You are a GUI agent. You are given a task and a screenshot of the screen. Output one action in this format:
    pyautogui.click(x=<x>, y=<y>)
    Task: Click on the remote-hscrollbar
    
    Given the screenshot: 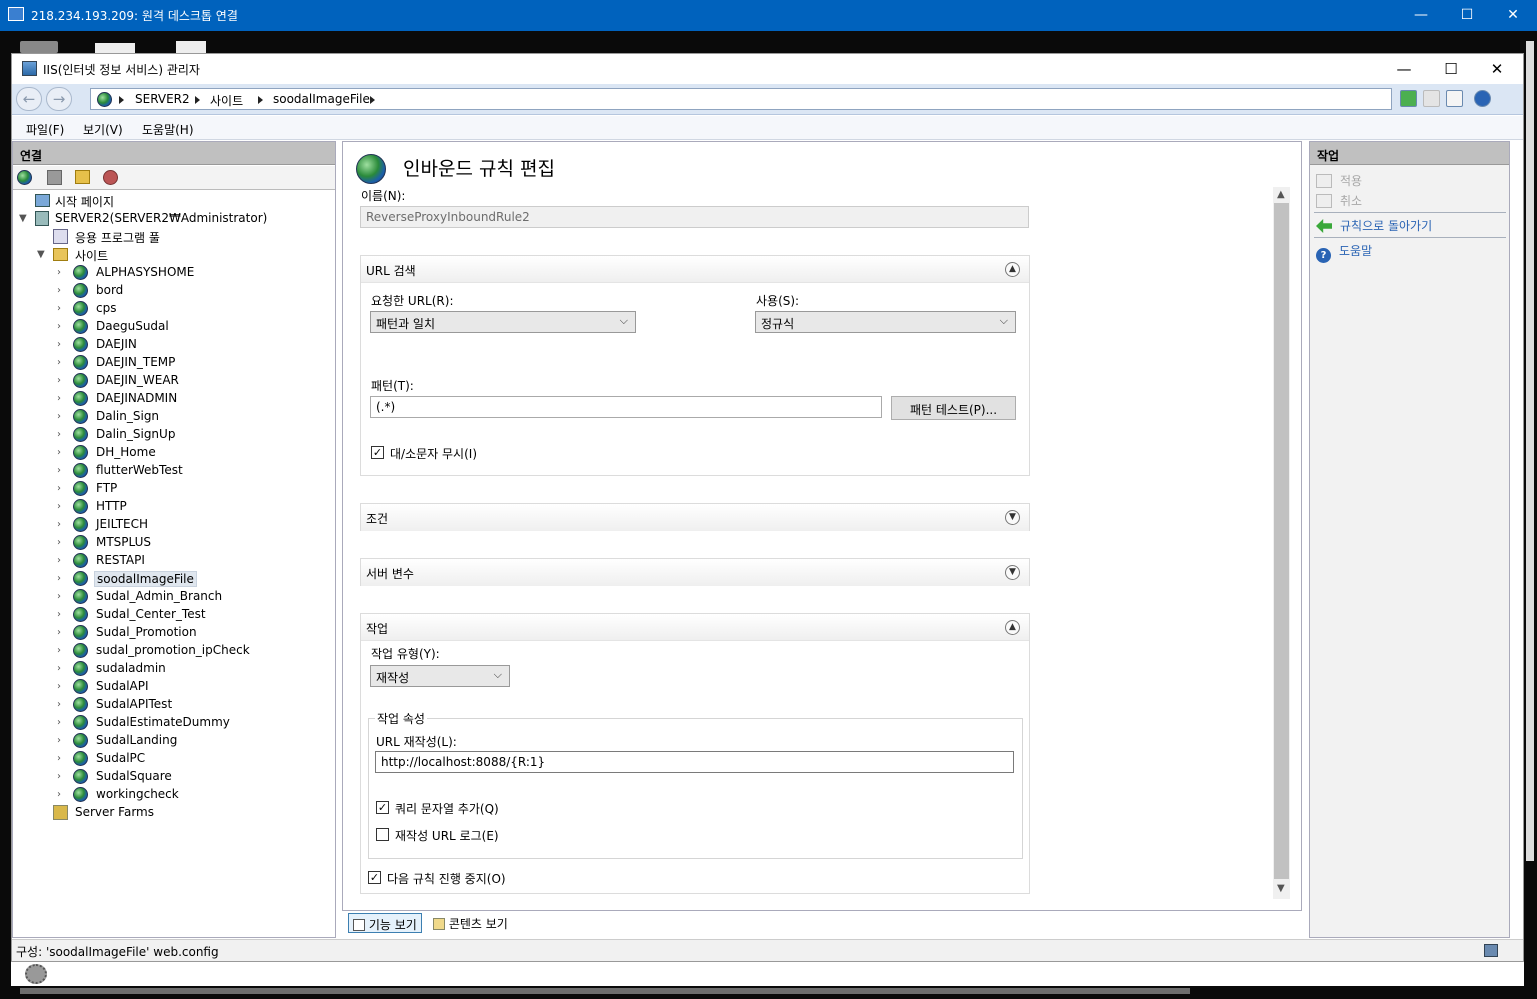 What is the action you would take?
    pyautogui.click(x=605, y=991)
    